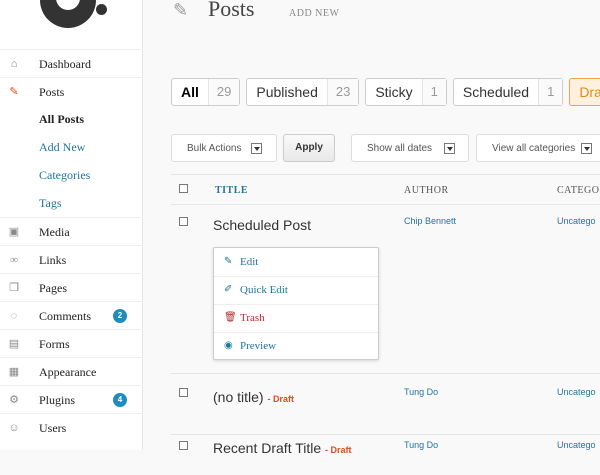 This screenshot has width=600, height=475. Describe the element at coordinates (578, 190) in the screenshot. I see `column-categories: CATEGO` at that location.